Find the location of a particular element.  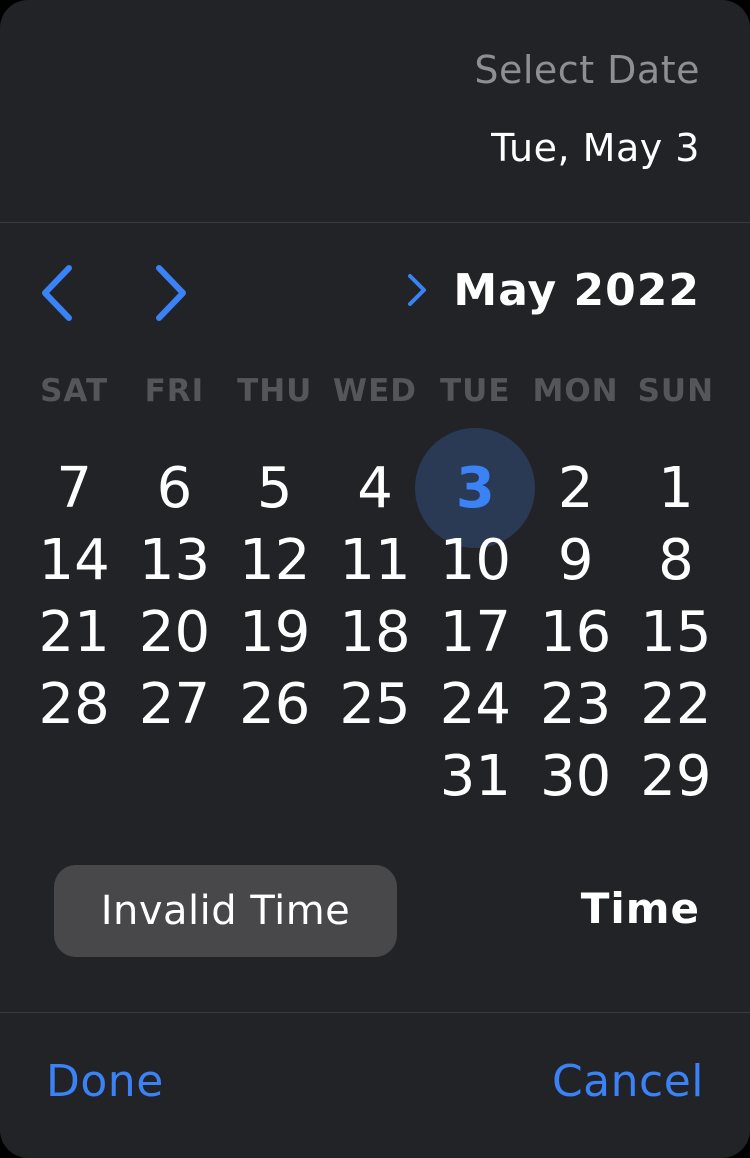

day-cell: 6 is located at coordinates (174, 488).